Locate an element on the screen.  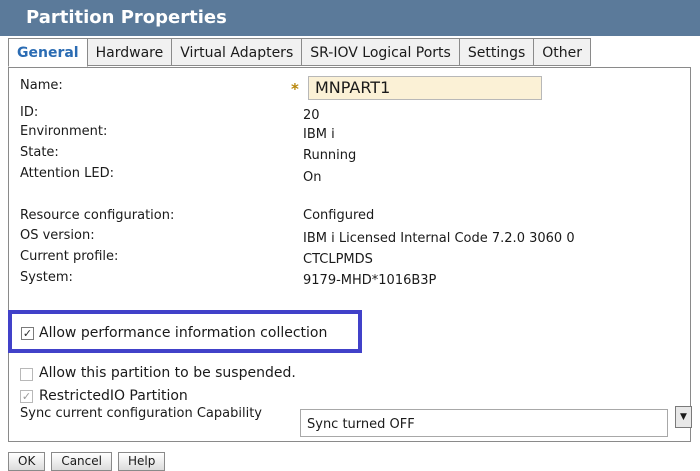
environment-label: Environment: is located at coordinates (64, 131).